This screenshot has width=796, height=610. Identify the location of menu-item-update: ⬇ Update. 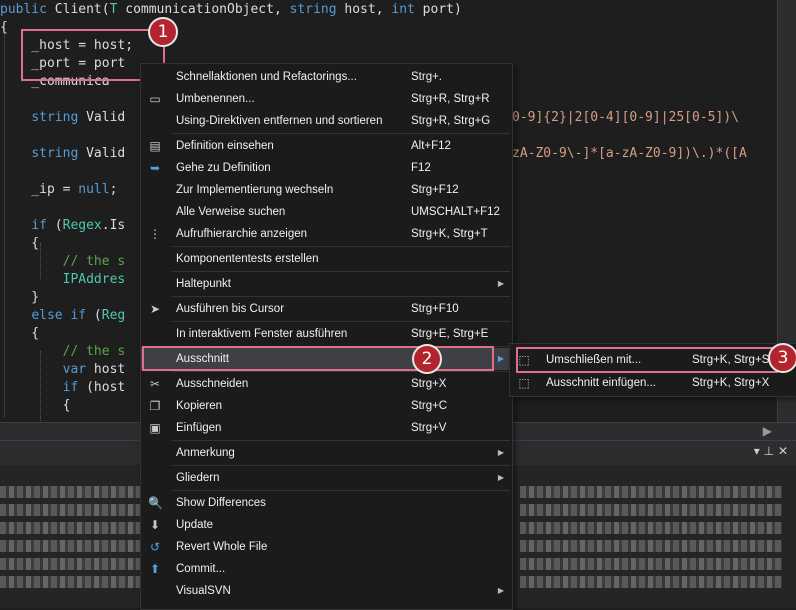
(326, 525).